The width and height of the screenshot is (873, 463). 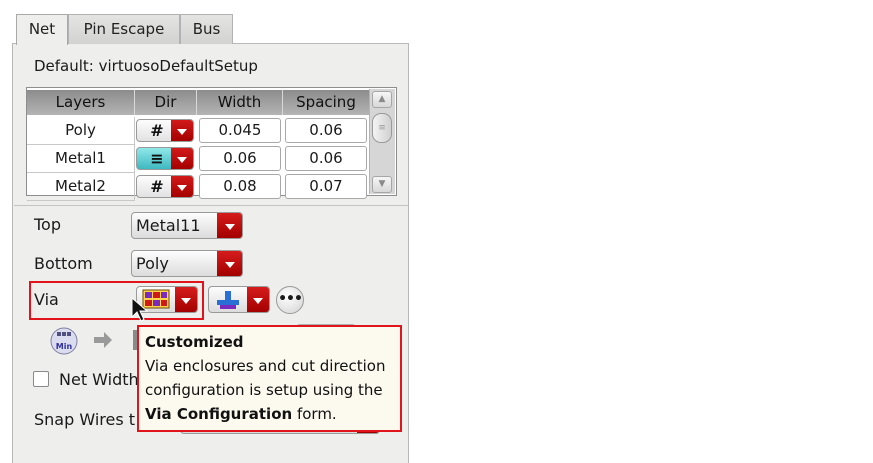 What do you see at coordinates (219, 414) in the screenshot?
I see `tooltip-bold-link: Via Configuration` at bounding box center [219, 414].